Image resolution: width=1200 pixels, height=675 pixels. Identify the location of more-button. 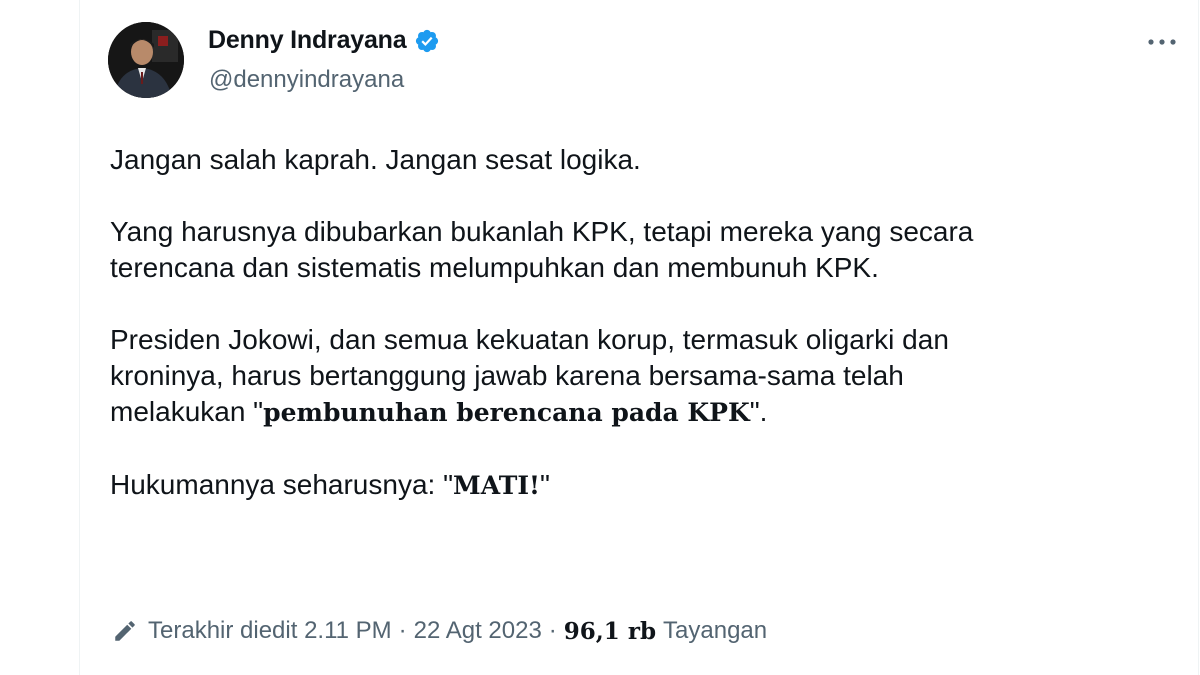
(1162, 42).